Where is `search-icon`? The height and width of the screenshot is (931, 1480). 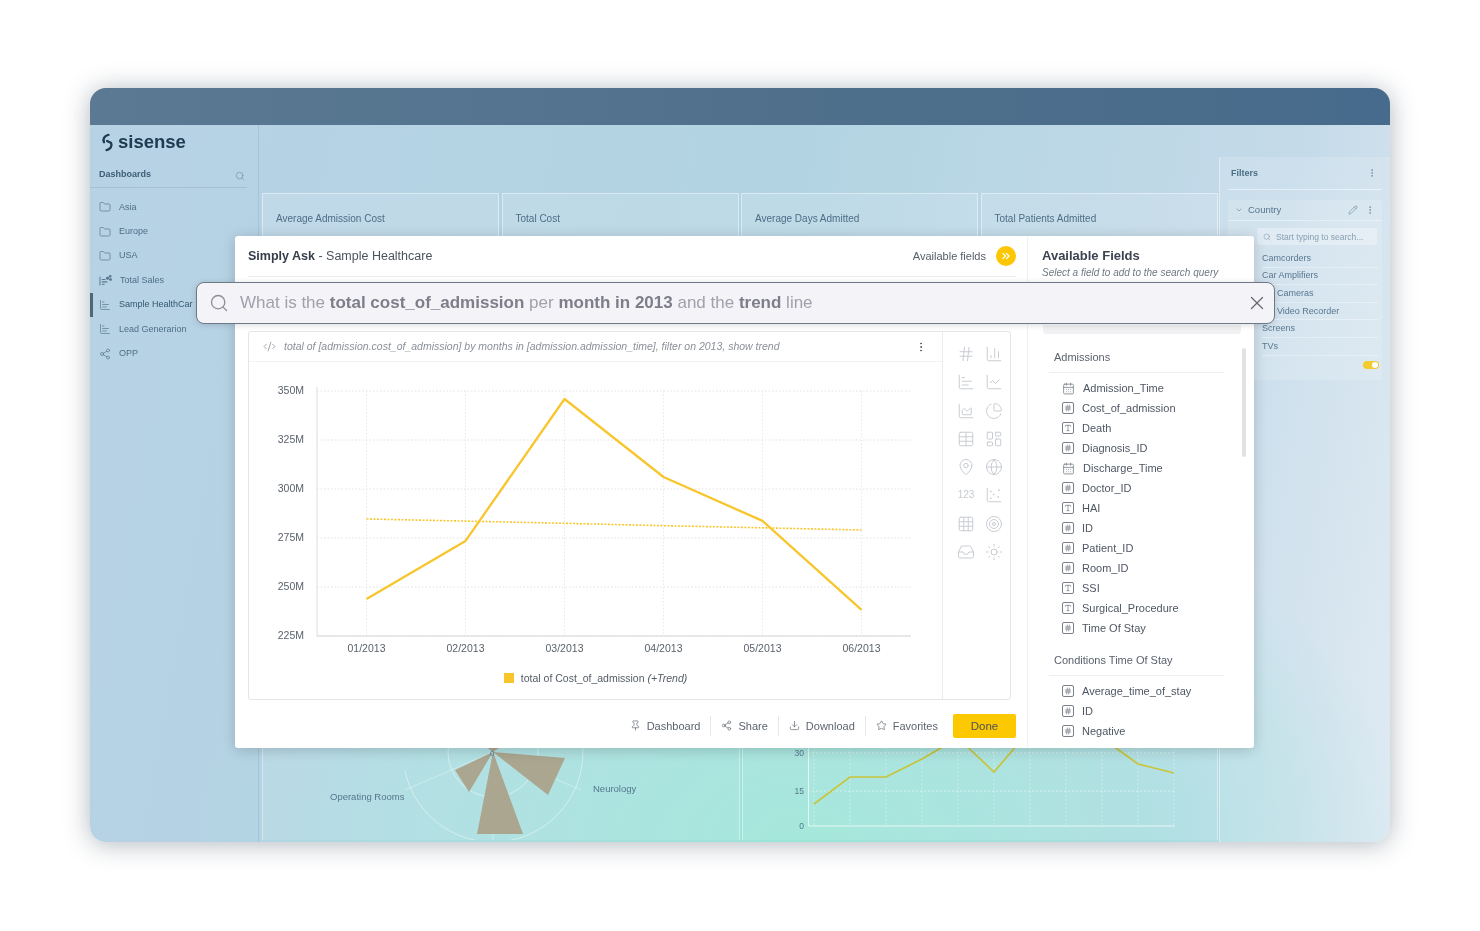
search-icon is located at coordinates (240, 176).